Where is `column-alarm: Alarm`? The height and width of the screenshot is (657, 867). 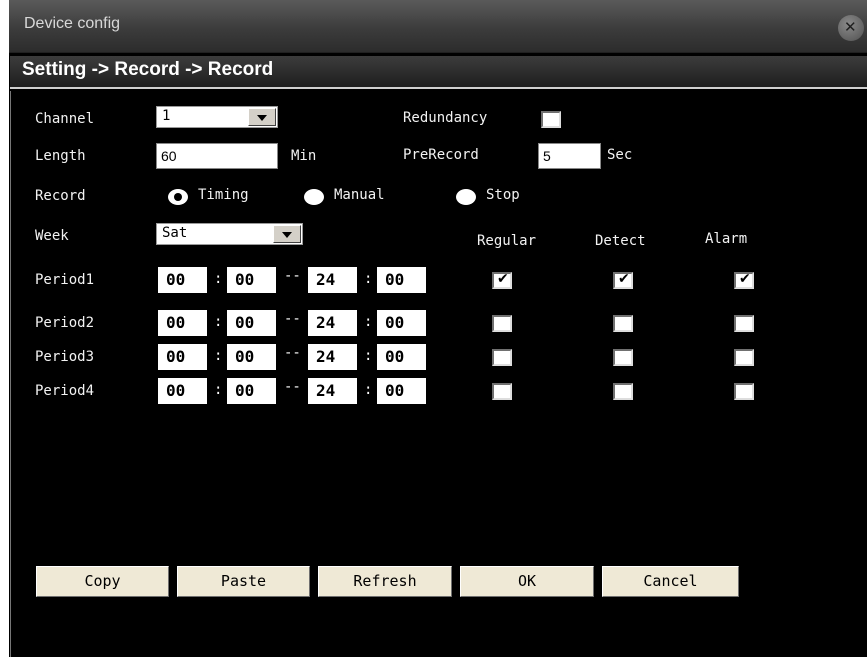
column-alarm: Alarm is located at coordinates (726, 239).